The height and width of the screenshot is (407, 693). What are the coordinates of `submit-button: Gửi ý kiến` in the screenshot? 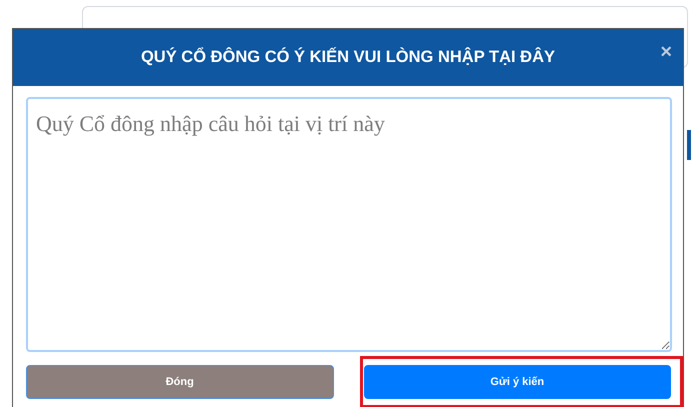 It's located at (517, 382).